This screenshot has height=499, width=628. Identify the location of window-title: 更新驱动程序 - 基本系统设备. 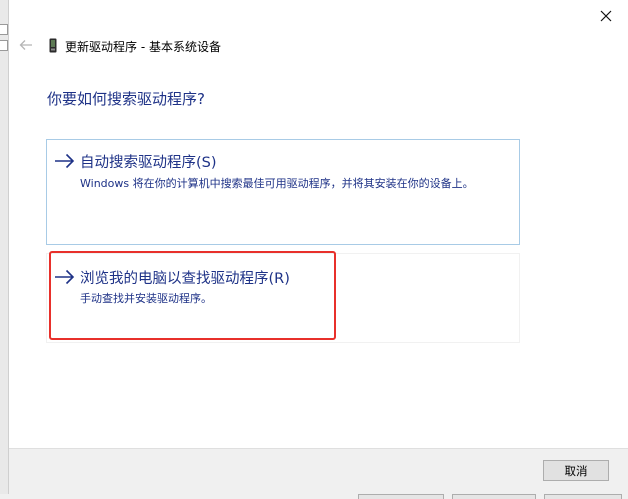
(143, 47).